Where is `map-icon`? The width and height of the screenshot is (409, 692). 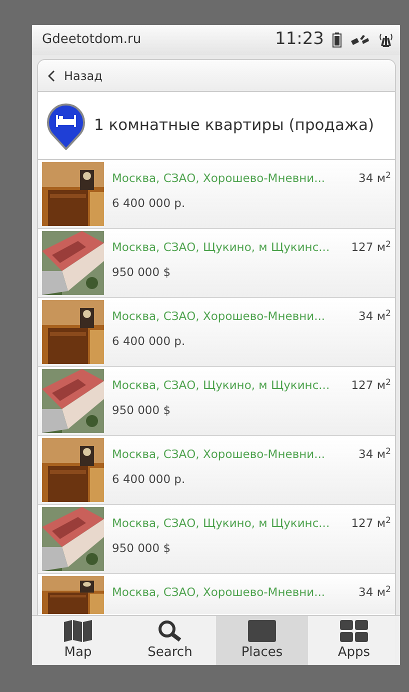 map-icon is located at coordinates (78, 630).